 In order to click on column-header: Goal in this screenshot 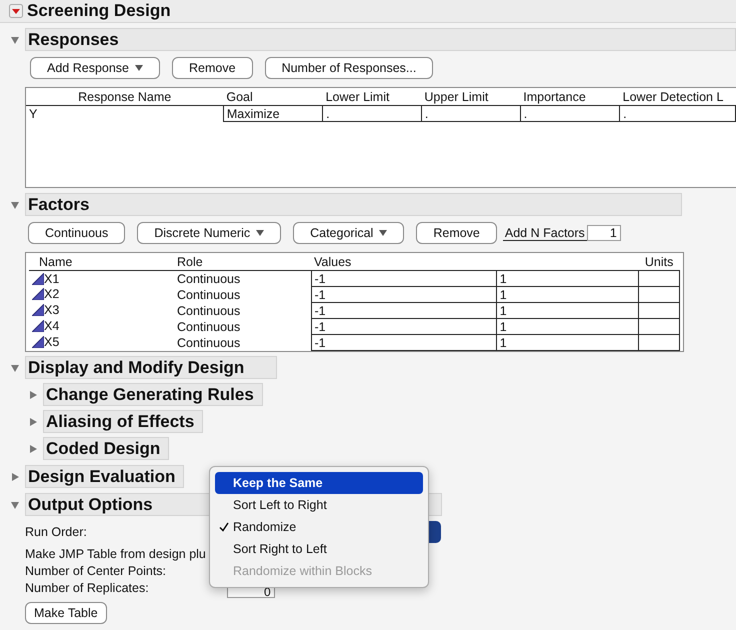, I will do `click(273, 97)`.